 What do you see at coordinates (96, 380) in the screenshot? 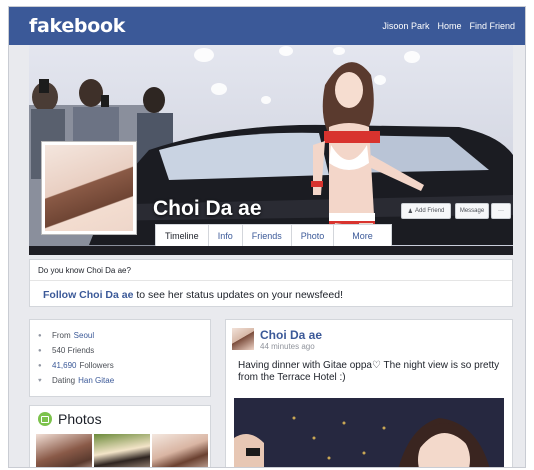
I see `info-dating-link: Han Gitae` at bounding box center [96, 380].